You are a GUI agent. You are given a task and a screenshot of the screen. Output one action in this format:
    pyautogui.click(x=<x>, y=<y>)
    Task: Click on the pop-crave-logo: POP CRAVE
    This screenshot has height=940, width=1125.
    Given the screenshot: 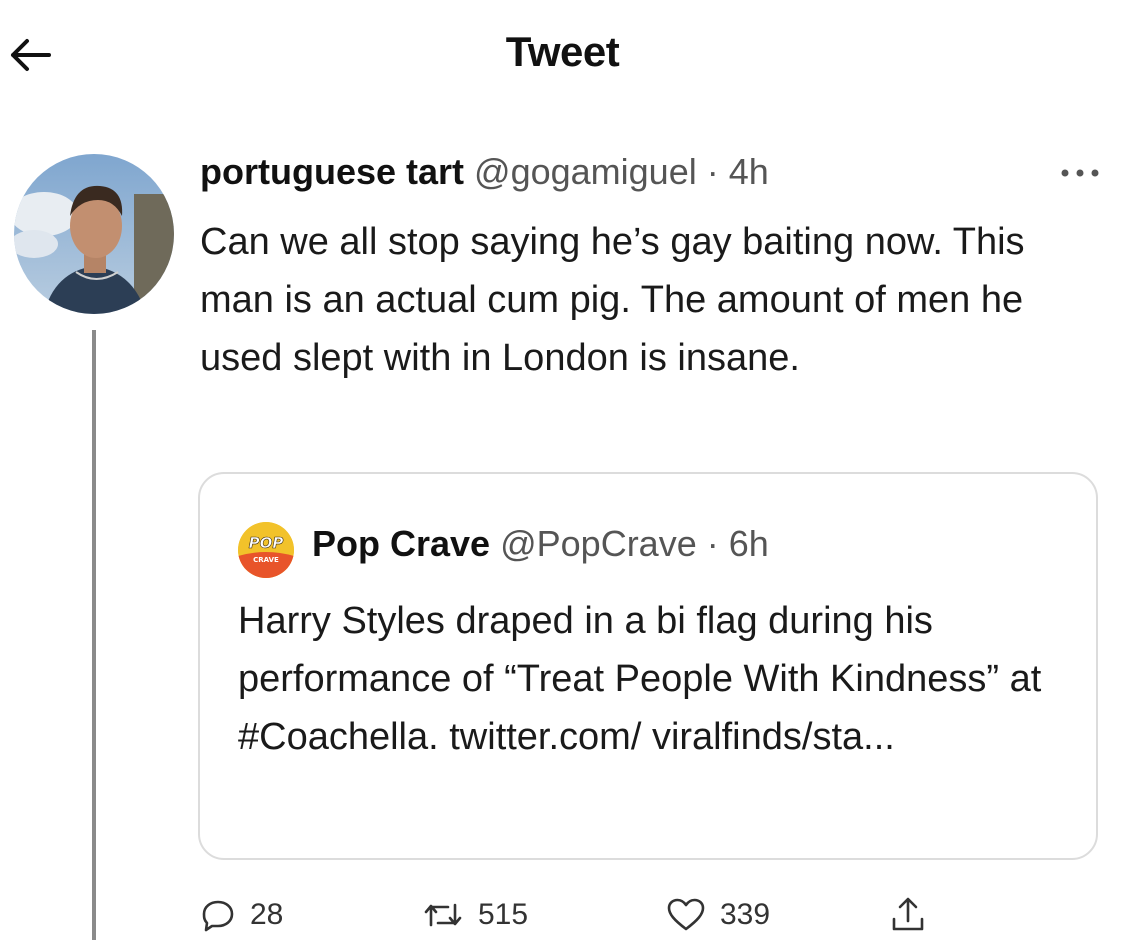 What is the action you would take?
    pyautogui.click(x=266, y=550)
    